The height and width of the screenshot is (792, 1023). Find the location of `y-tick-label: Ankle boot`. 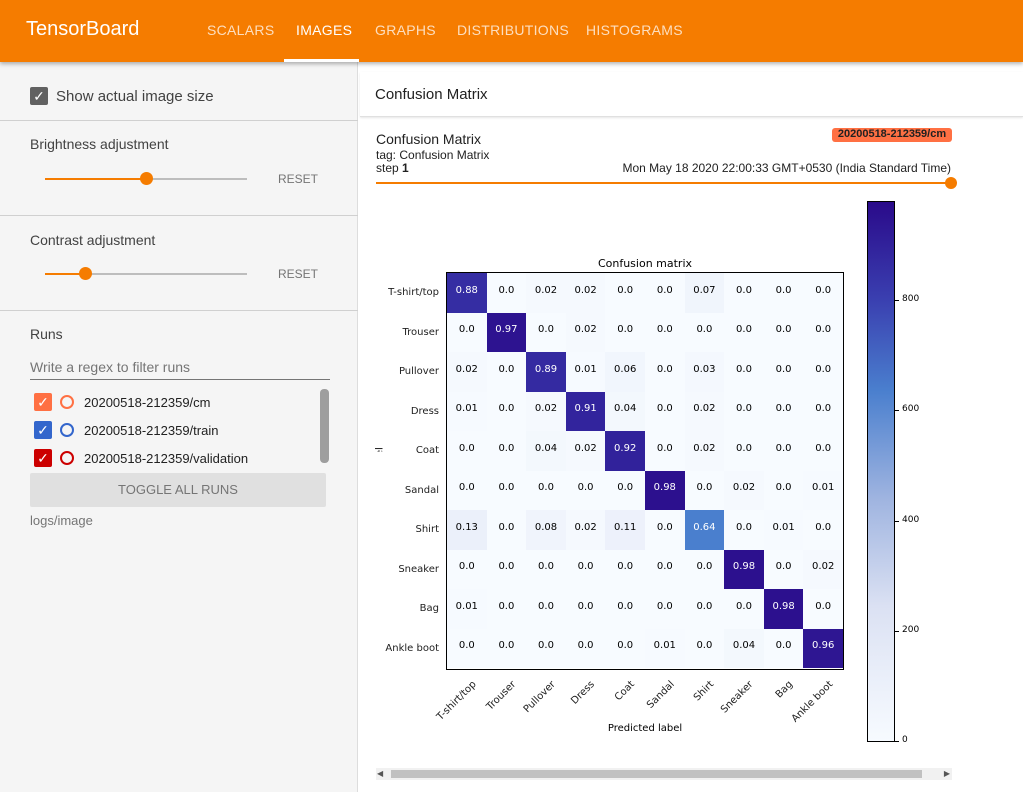

y-tick-label: Ankle boot is located at coordinates (412, 648).